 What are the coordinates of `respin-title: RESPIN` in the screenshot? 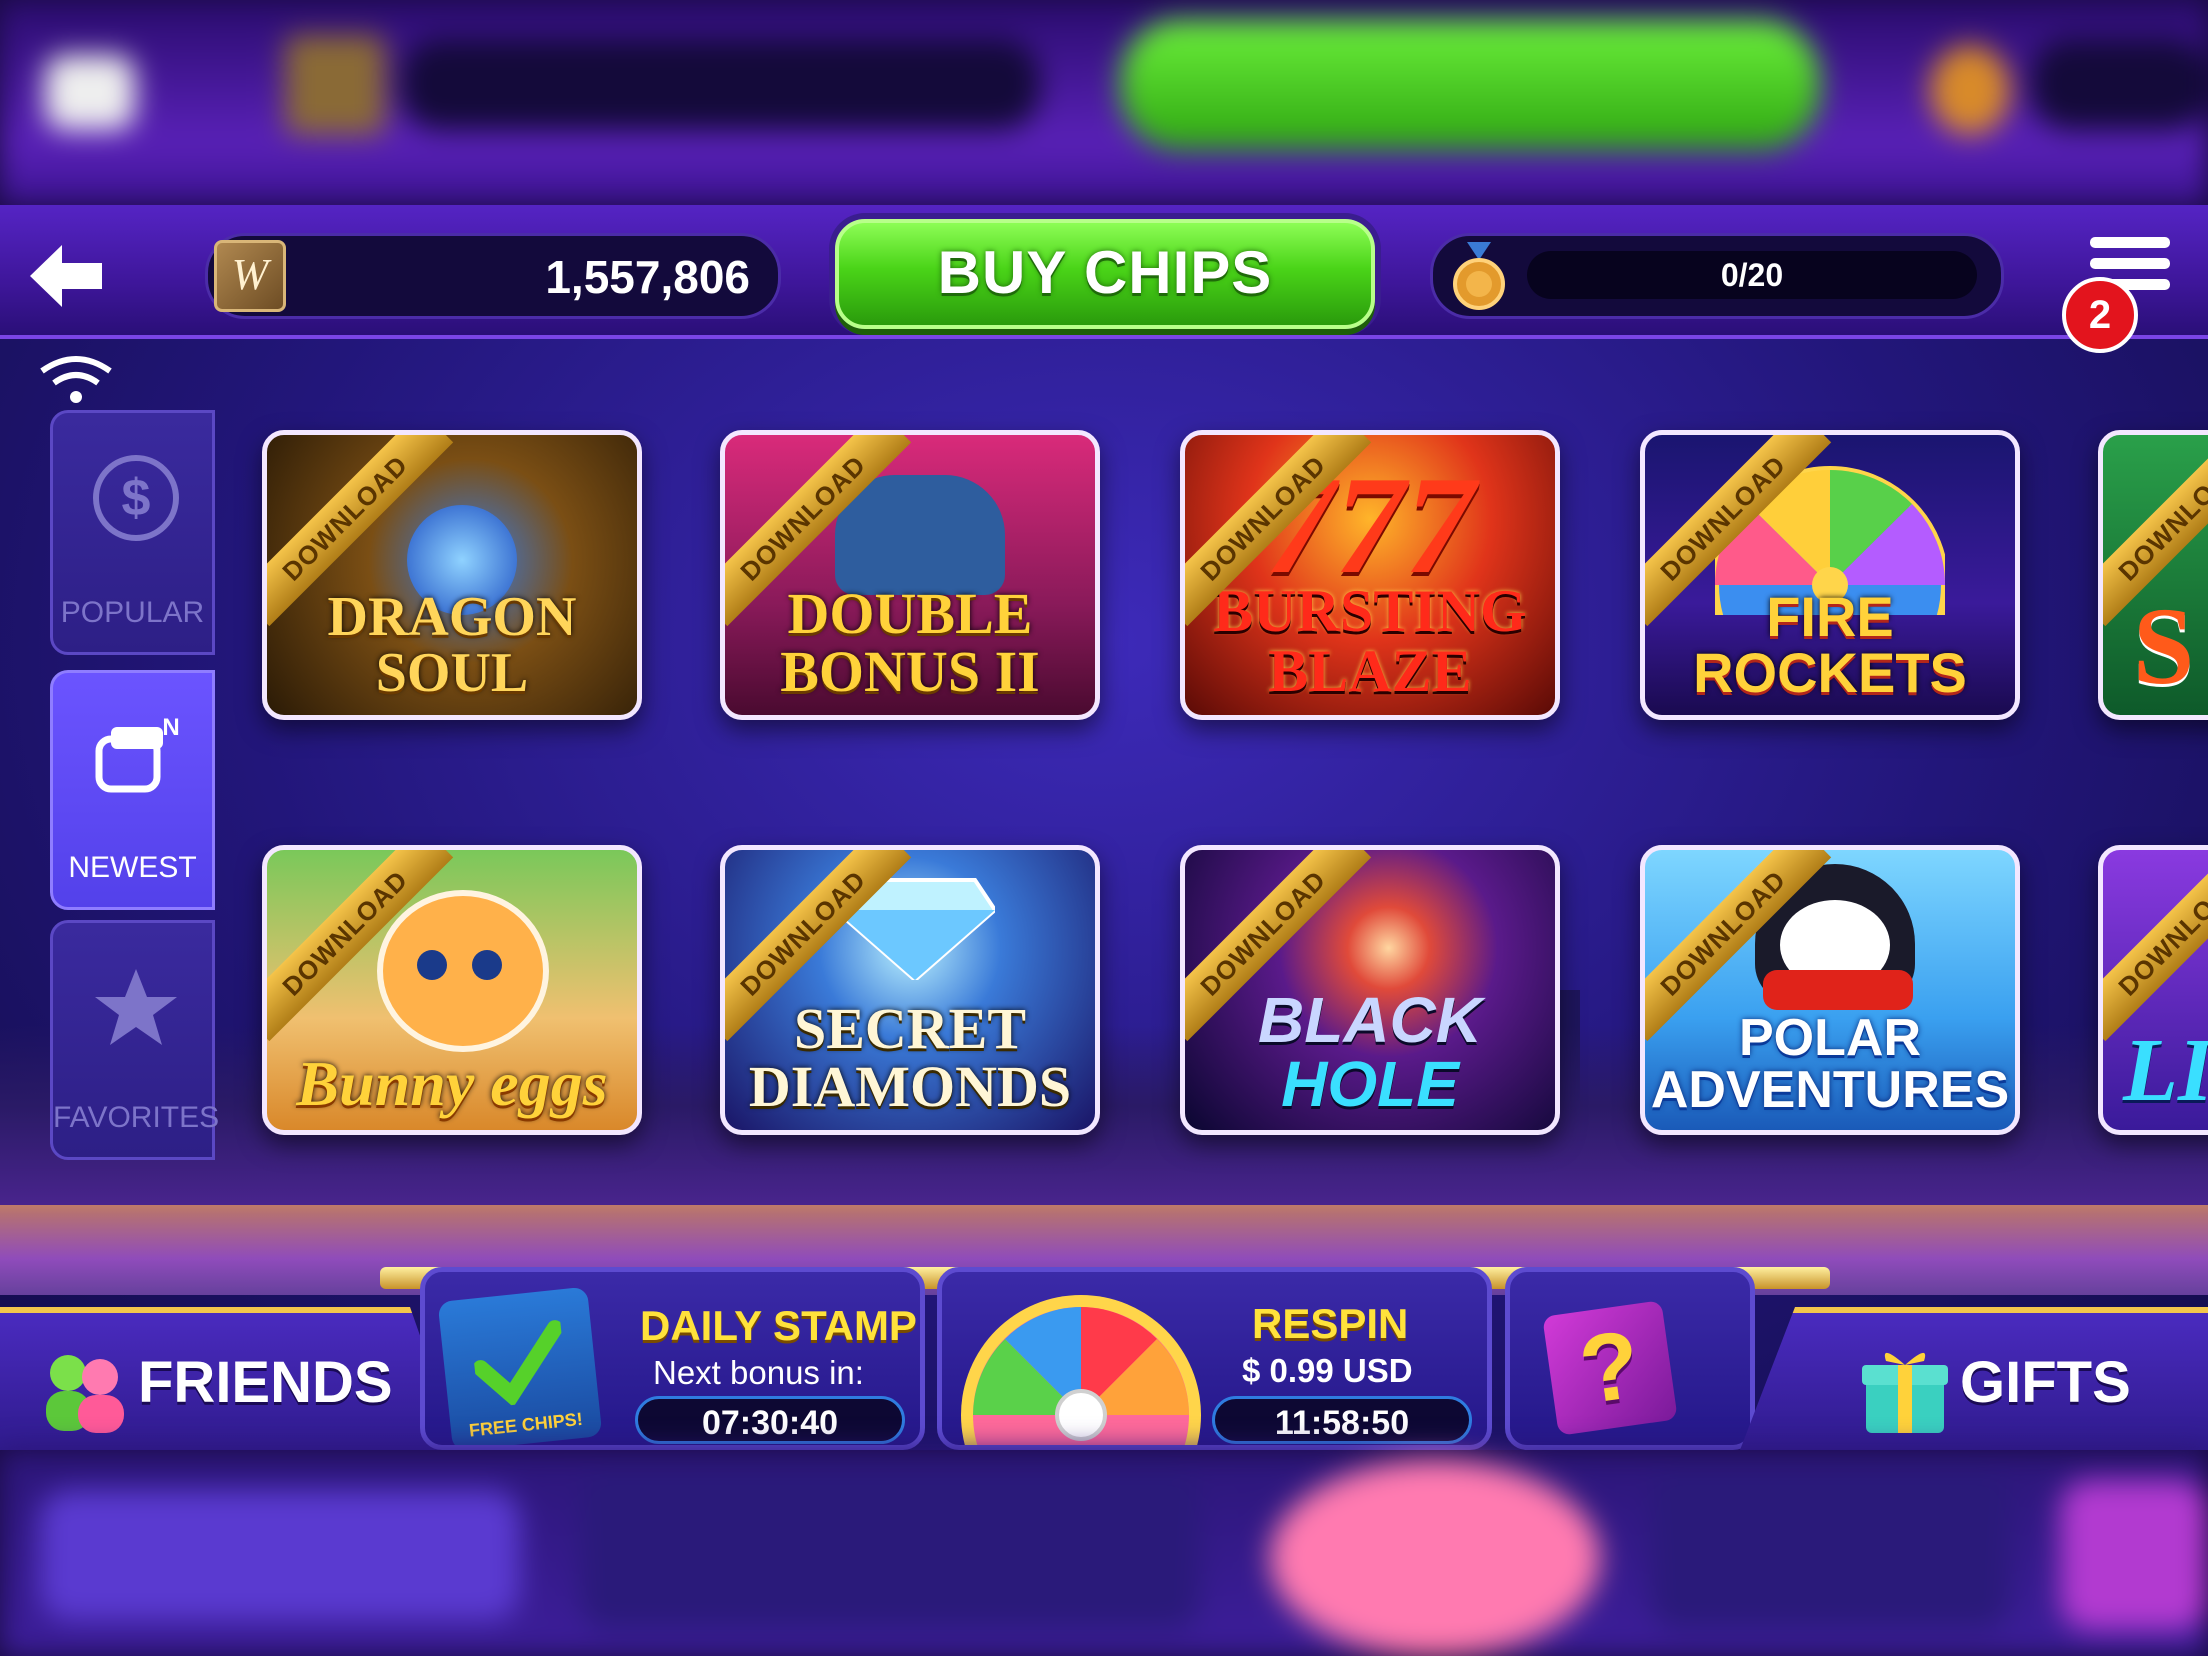 It's located at (1330, 1323).